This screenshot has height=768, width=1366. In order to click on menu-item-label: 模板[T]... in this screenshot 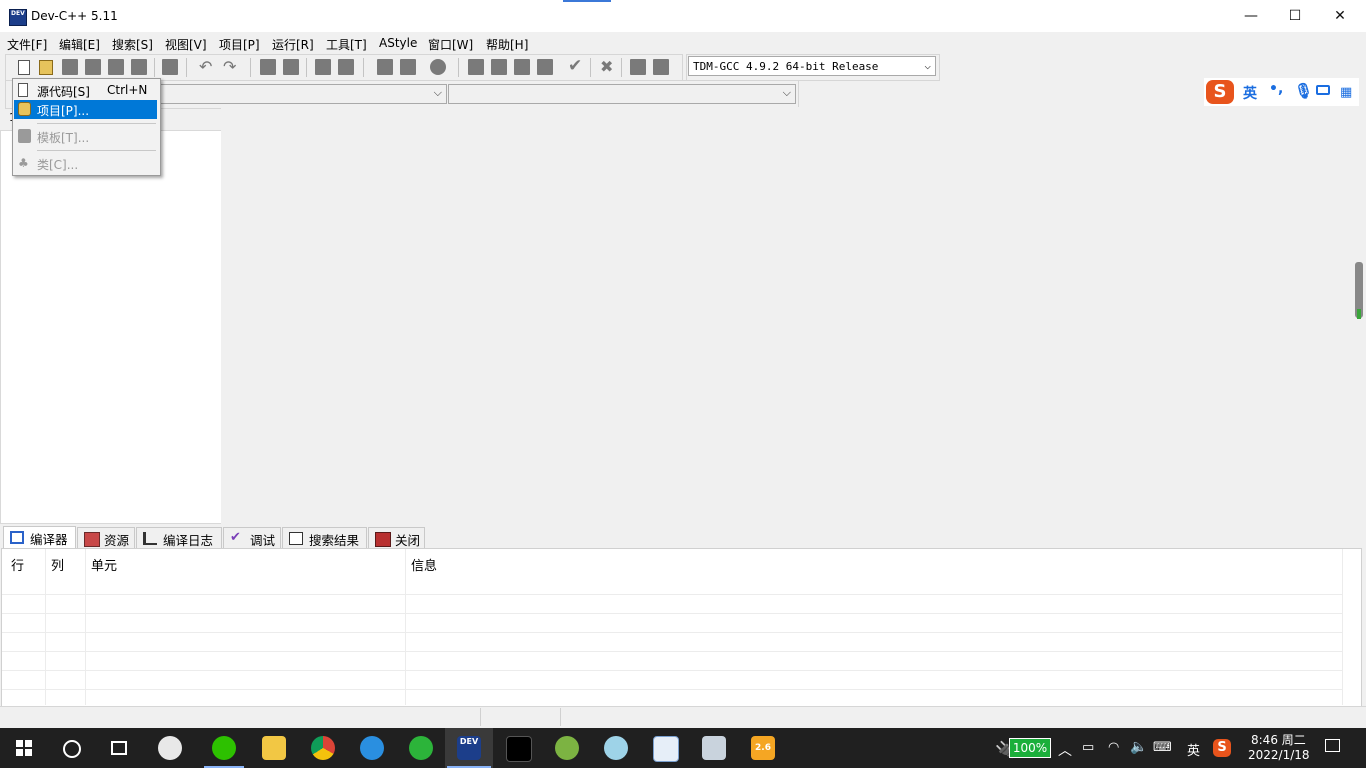, I will do `click(63, 138)`.